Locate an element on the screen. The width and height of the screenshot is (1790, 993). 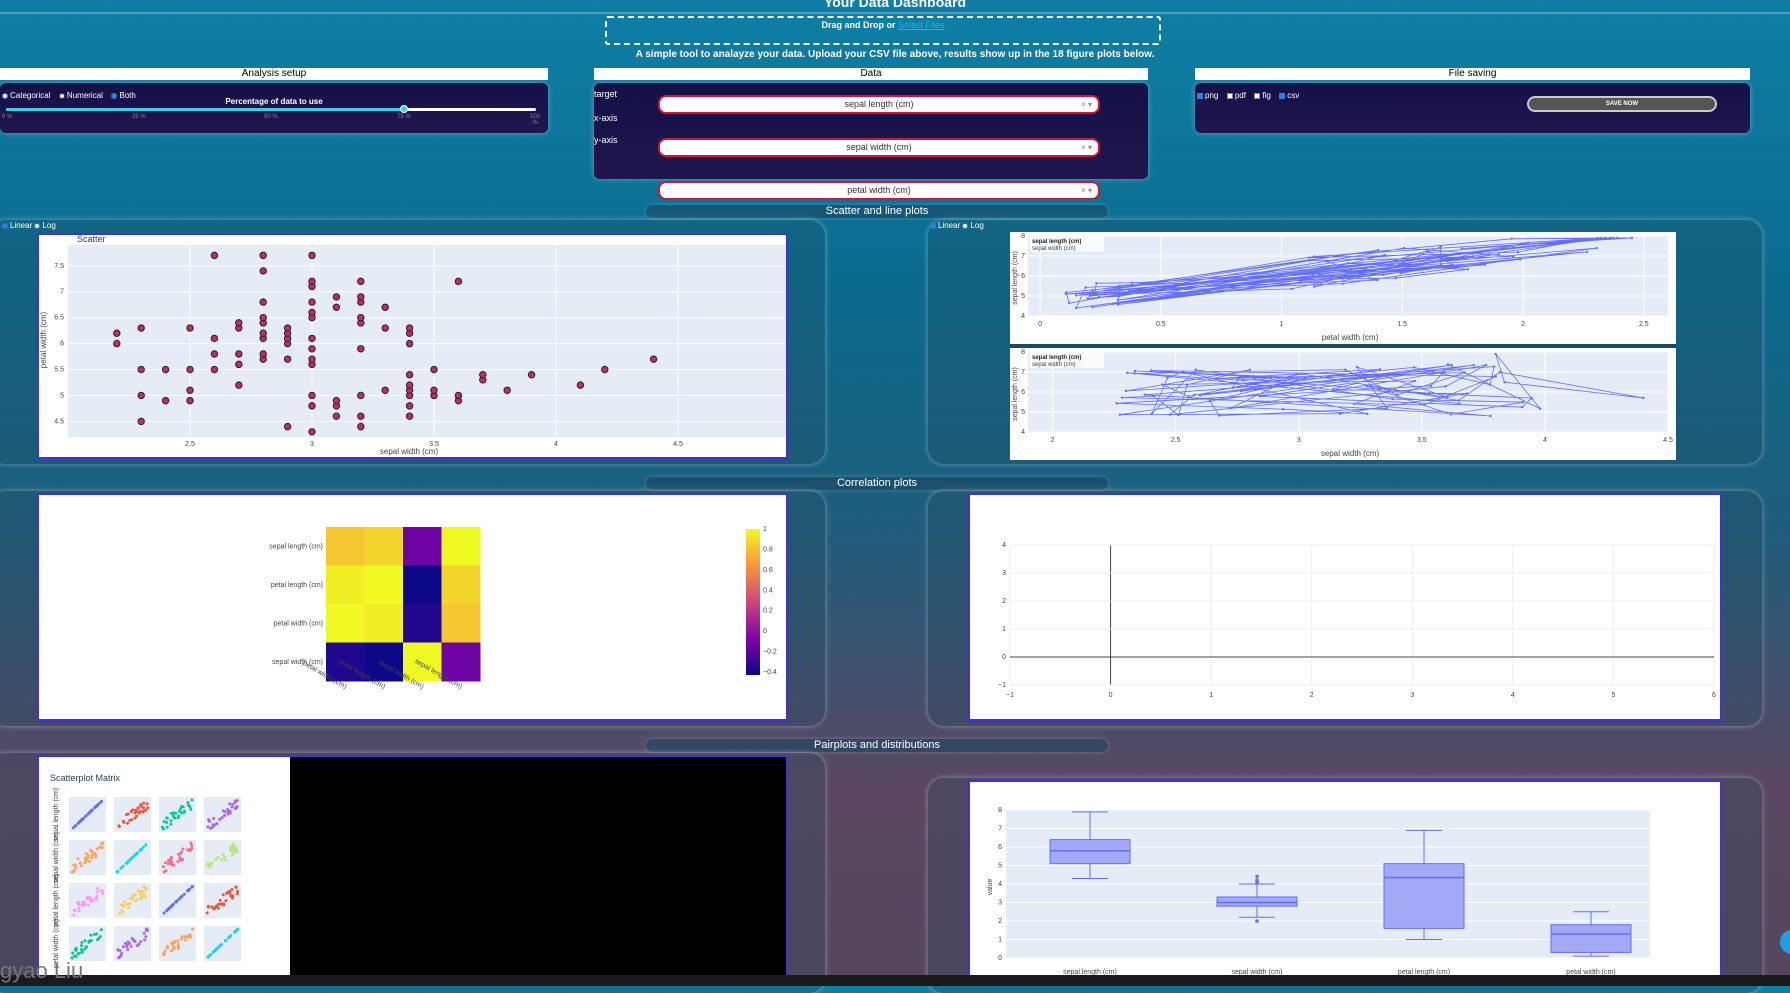
help-bubble-icon is located at coordinates (1785, 942).